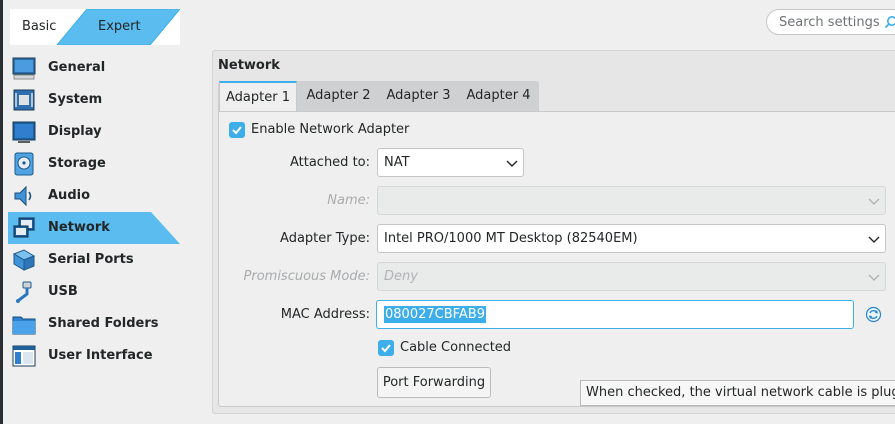 The image size is (895, 424). What do you see at coordinates (1, 212) in the screenshot?
I see `window-edge` at bounding box center [1, 212].